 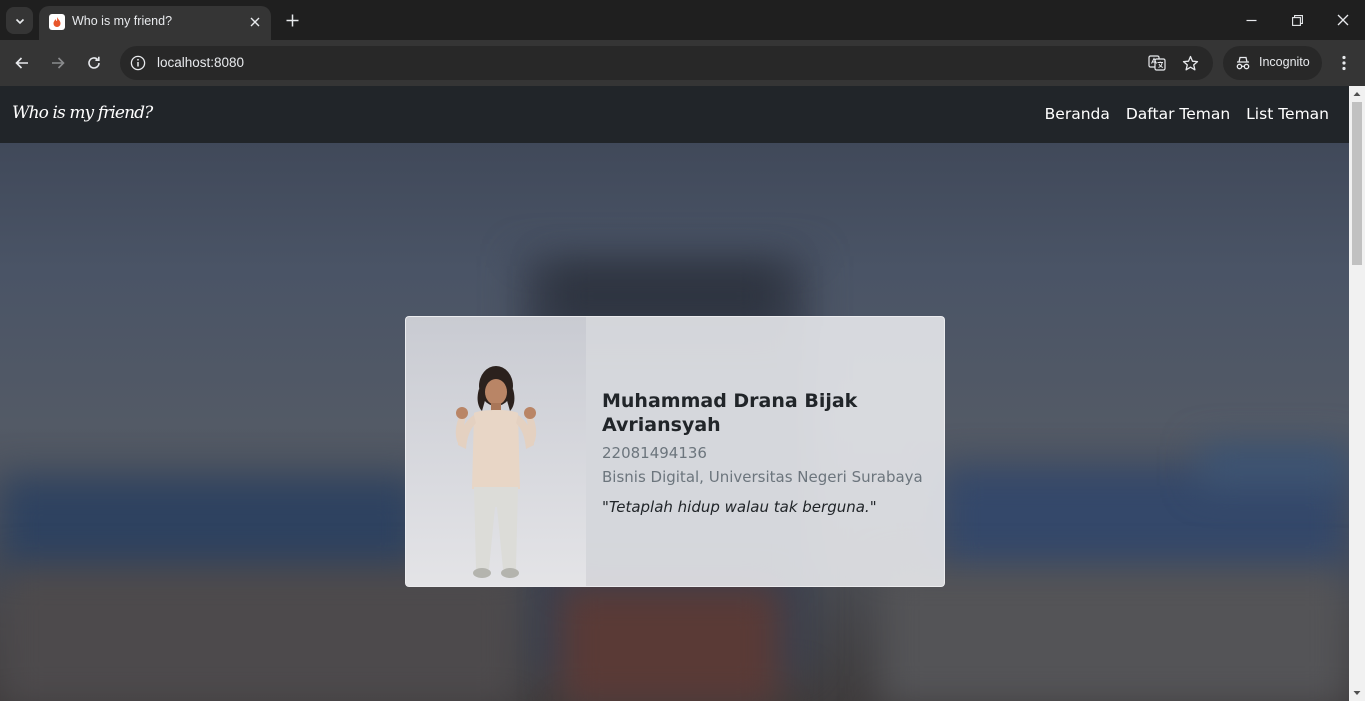 What do you see at coordinates (57, 22) in the screenshot?
I see `flame-favicon-icon` at bounding box center [57, 22].